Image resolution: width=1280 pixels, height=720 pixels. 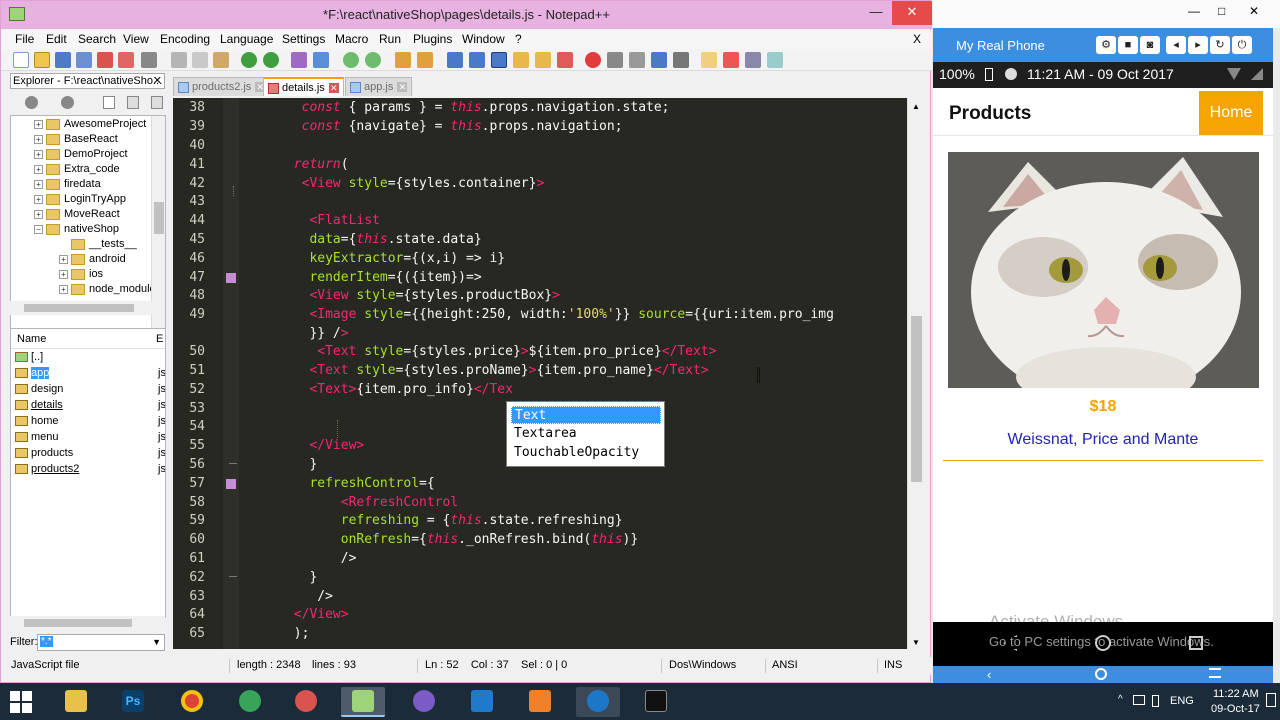 What do you see at coordinates (222, 86) in the screenshot?
I see `tab-products2: products2.js ✕` at bounding box center [222, 86].